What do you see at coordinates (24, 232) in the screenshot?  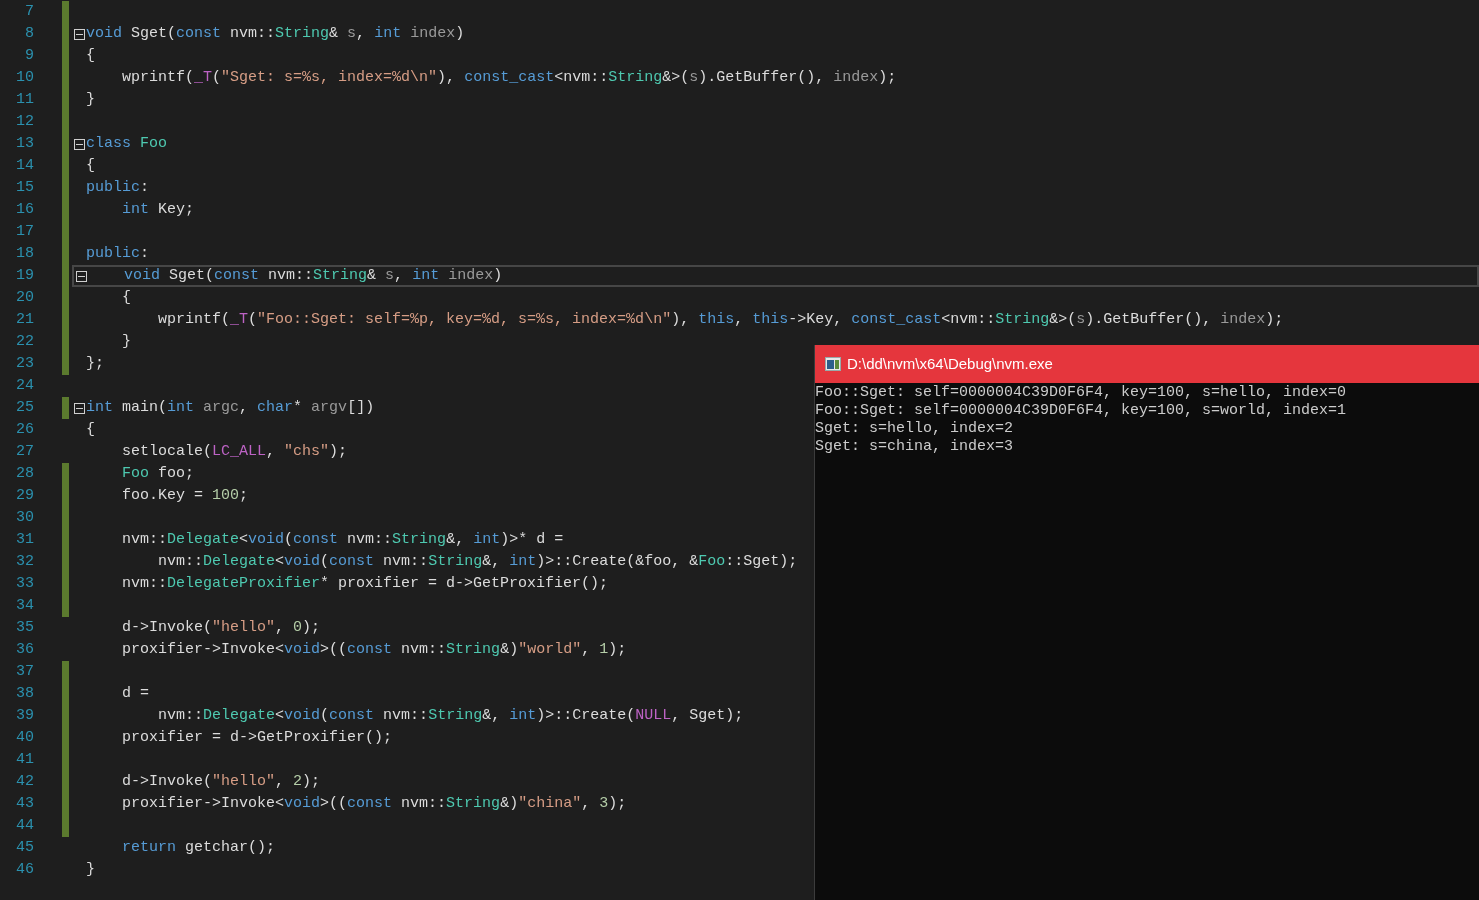 I see `line-number: 17` at bounding box center [24, 232].